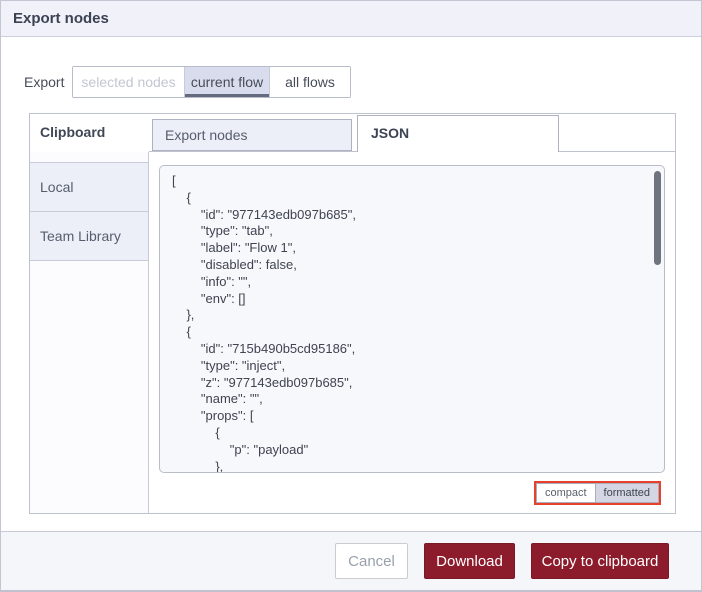 The height and width of the screenshot is (592, 702). I want to click on download-button: Download, so click(469, 561).